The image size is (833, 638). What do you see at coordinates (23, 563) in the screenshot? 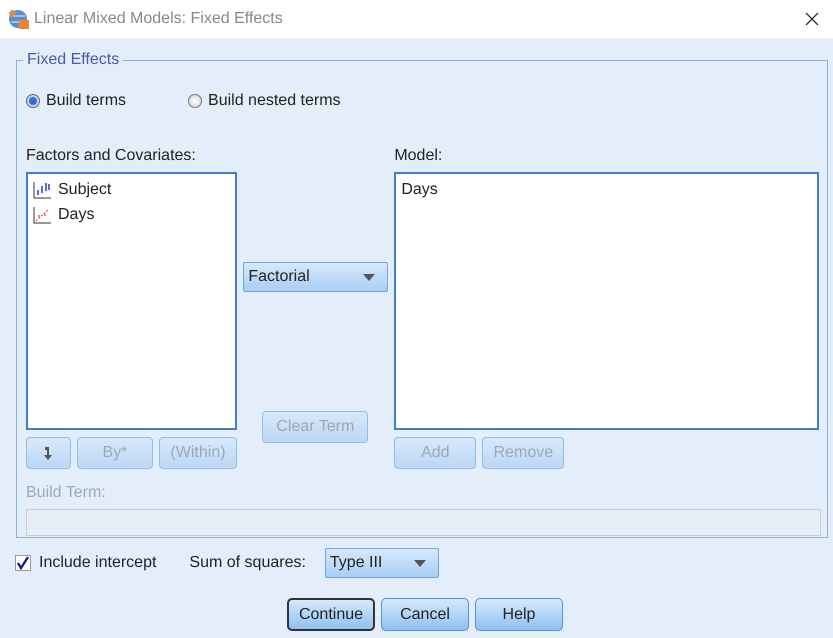
I see `checkbox` at bounding box center [23, 563].